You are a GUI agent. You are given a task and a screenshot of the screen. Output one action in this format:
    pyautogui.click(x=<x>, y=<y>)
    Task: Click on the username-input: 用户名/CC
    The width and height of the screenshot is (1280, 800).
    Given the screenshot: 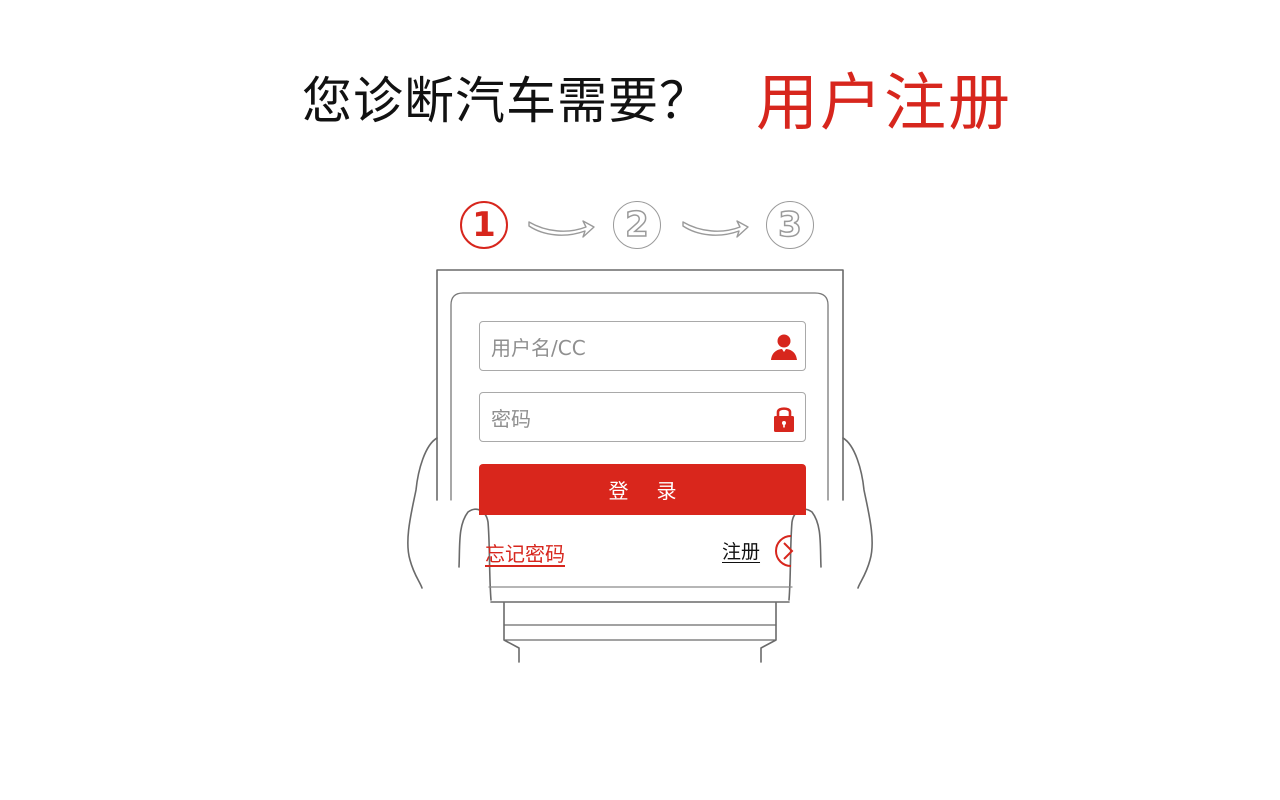 What is the action you would take?
    pyautogui.click(x=642, y=346)
    